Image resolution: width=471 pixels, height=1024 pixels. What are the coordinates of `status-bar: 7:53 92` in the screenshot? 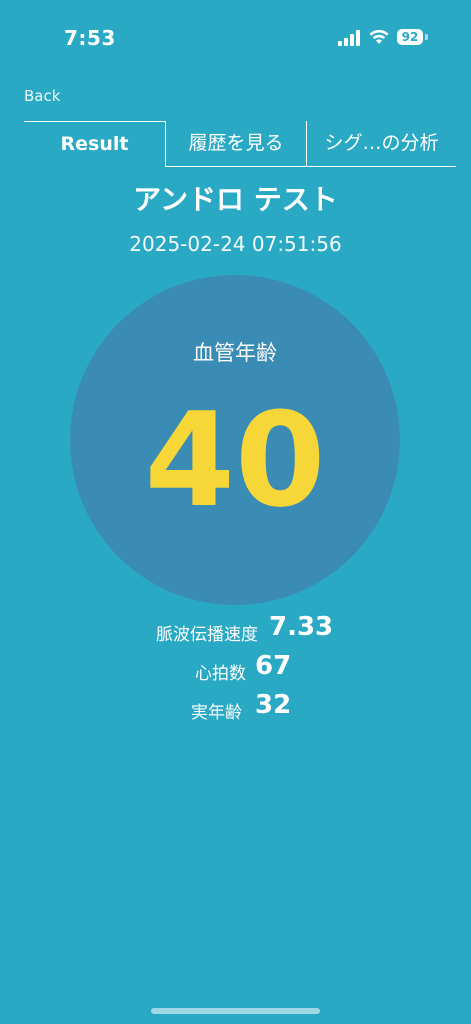 It's located at (235, 35).